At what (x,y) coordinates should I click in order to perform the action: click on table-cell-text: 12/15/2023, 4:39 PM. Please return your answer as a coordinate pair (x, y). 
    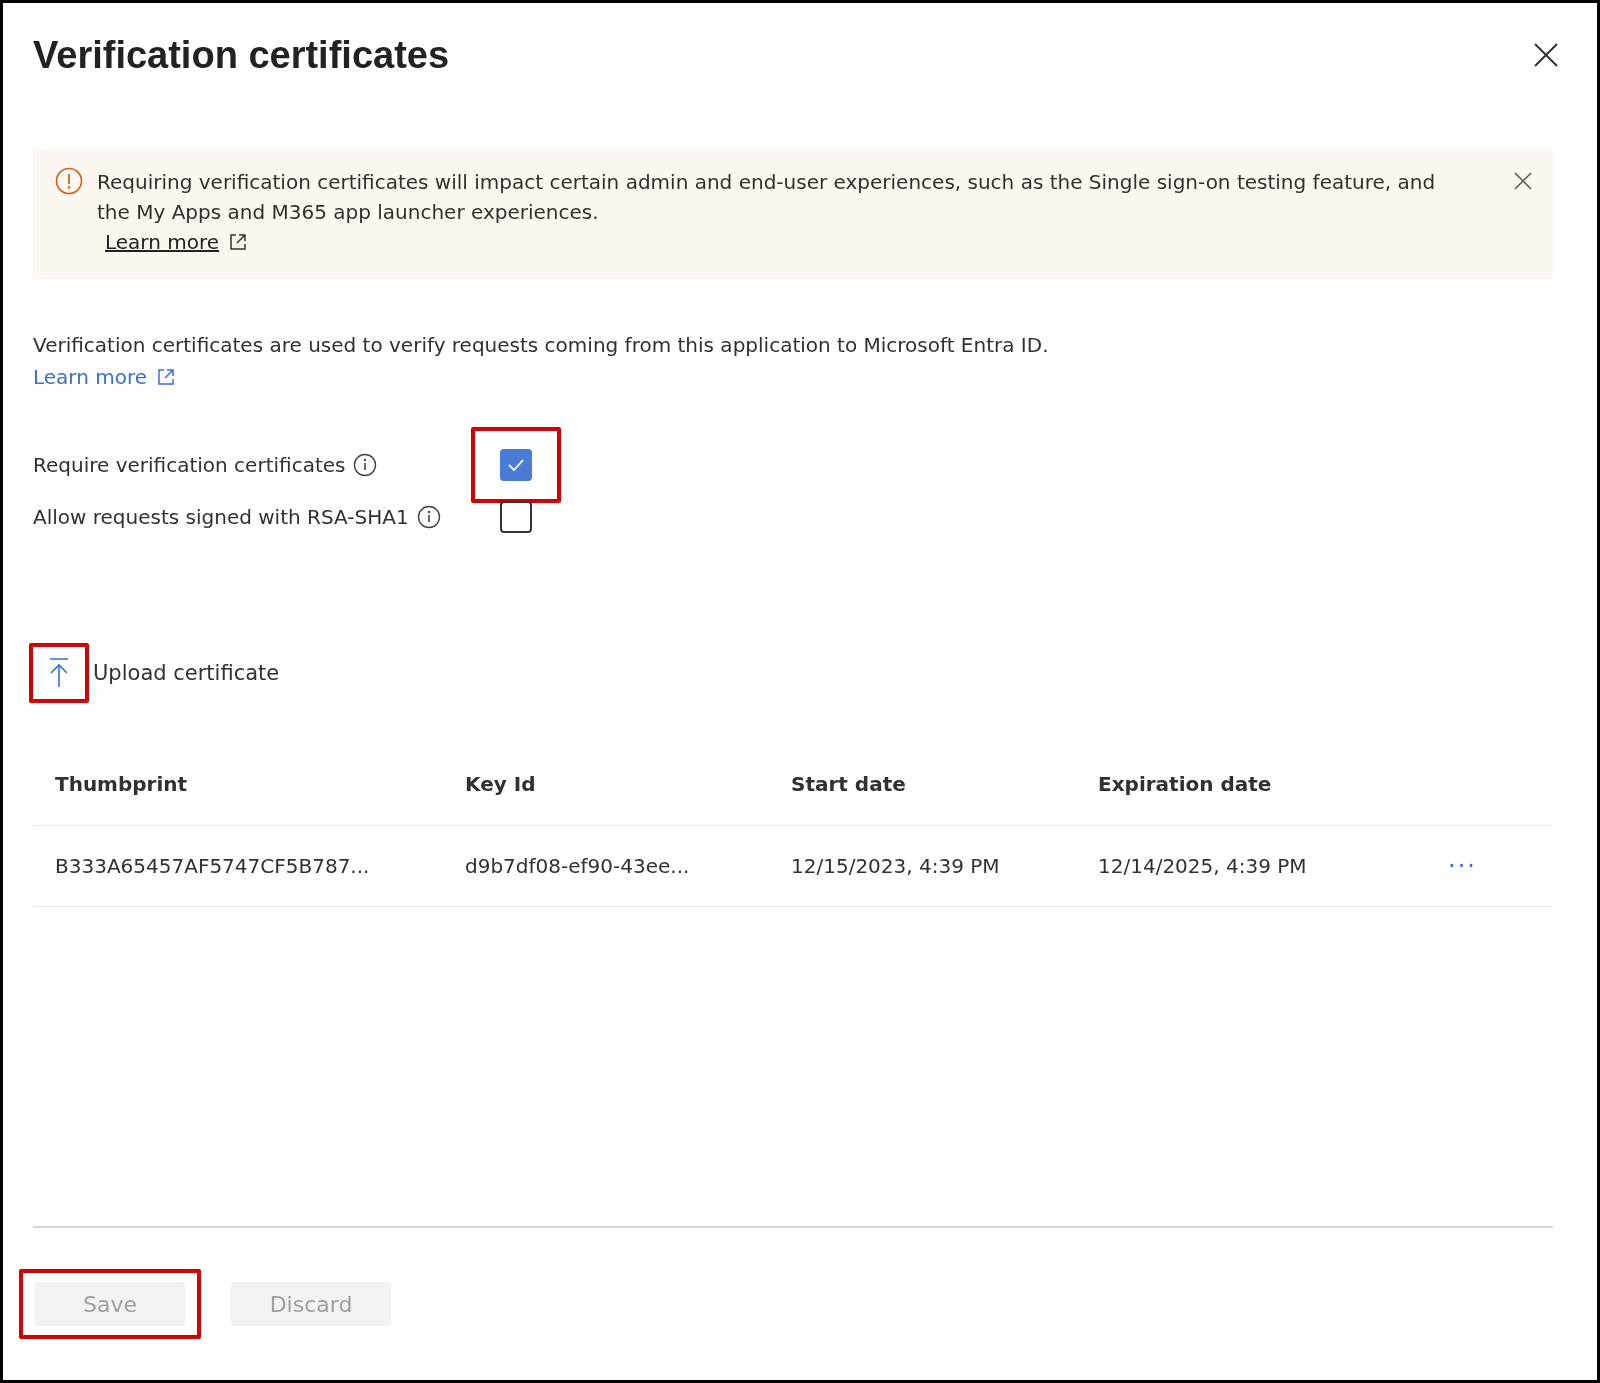
    Looking at the image, I should click on (896, 866).